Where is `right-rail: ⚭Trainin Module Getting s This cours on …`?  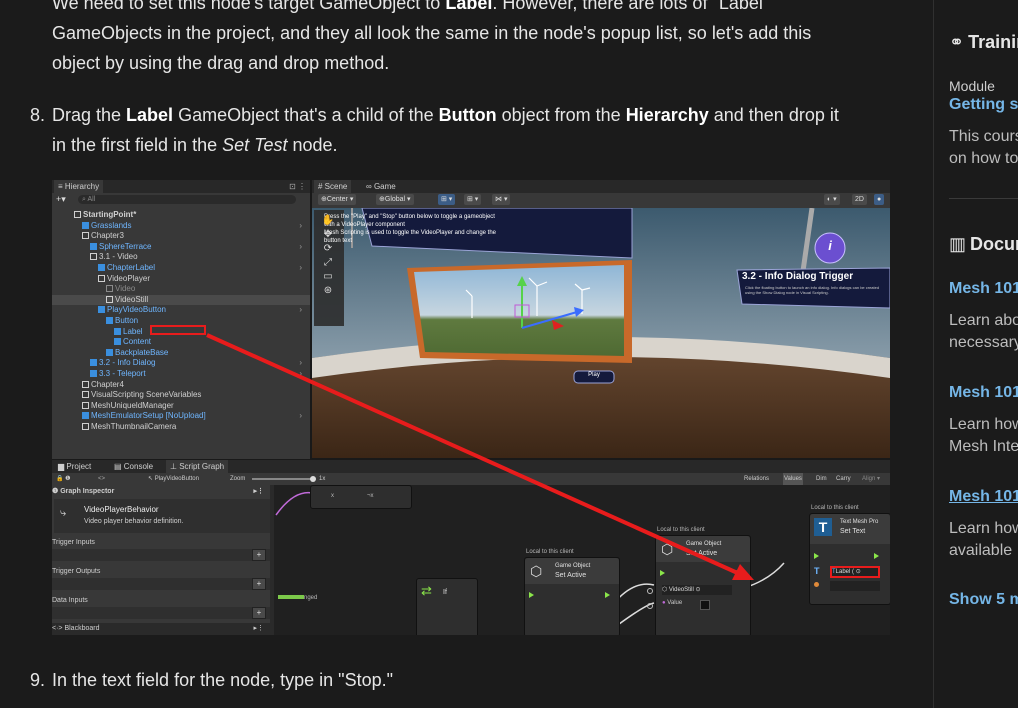 right-rail: ⚭Trainin Module Getting s This cours on … is located at coordinates (961, 354).